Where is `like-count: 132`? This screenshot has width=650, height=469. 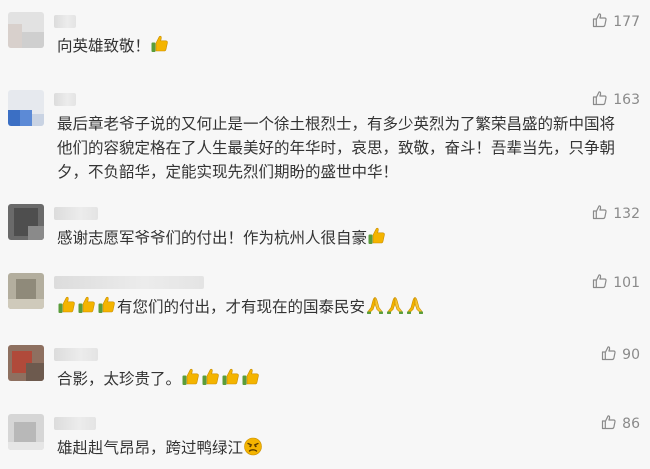 like-count: 132 is located at coordinates (626, 214).